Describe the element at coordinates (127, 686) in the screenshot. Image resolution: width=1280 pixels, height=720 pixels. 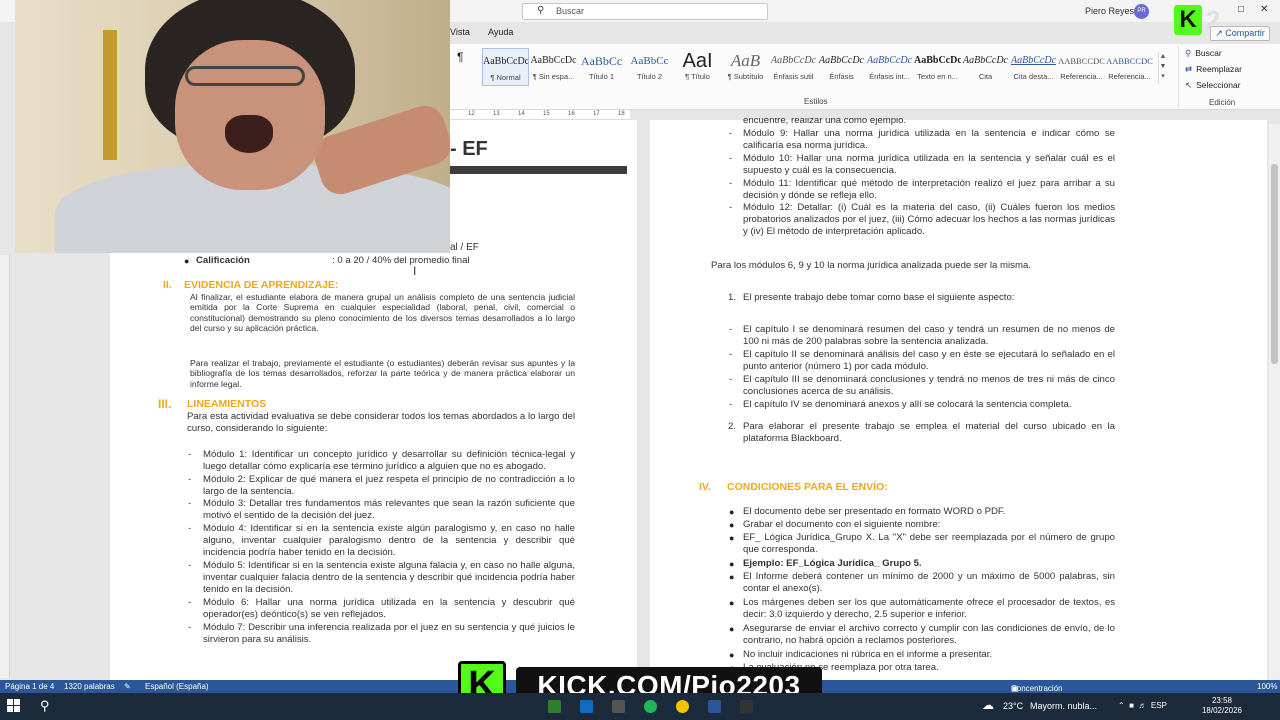
I see `proofing-icon: ✎` at that location.